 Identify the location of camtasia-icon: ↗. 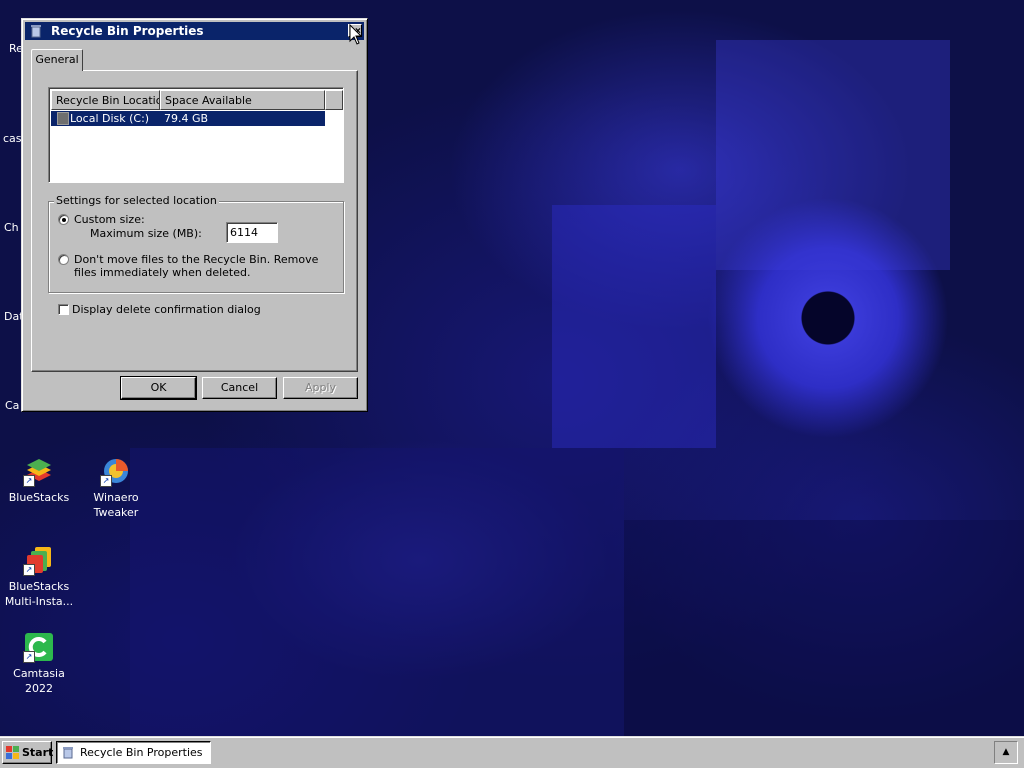
(39, 647).